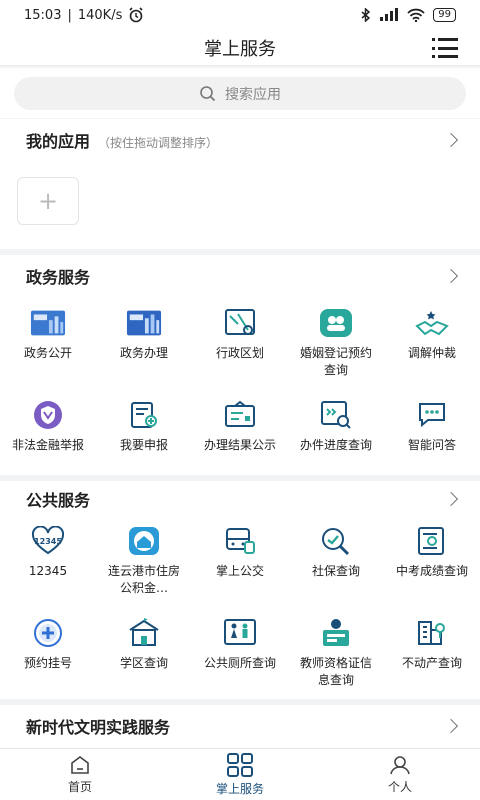  I want to click on service-item-real-estate: 不动产查询, so click(432, 649).